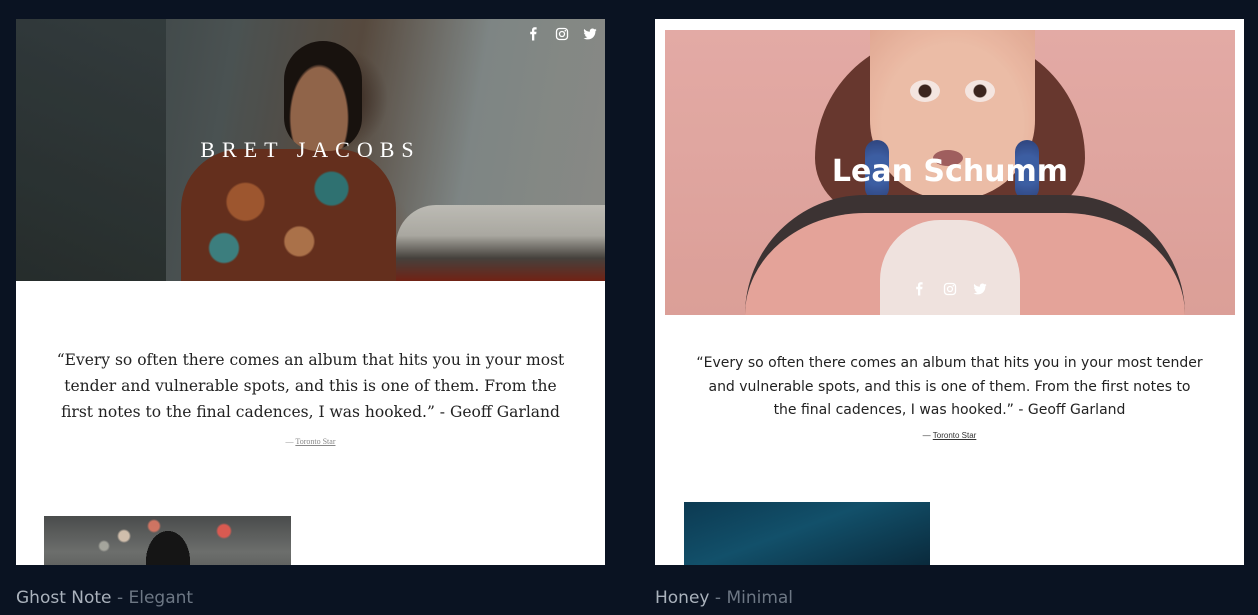  What do you see at coordinates (161, 598) in the screenshot?
I see `theme-style: Elegant` at bounding box center [161, 598].